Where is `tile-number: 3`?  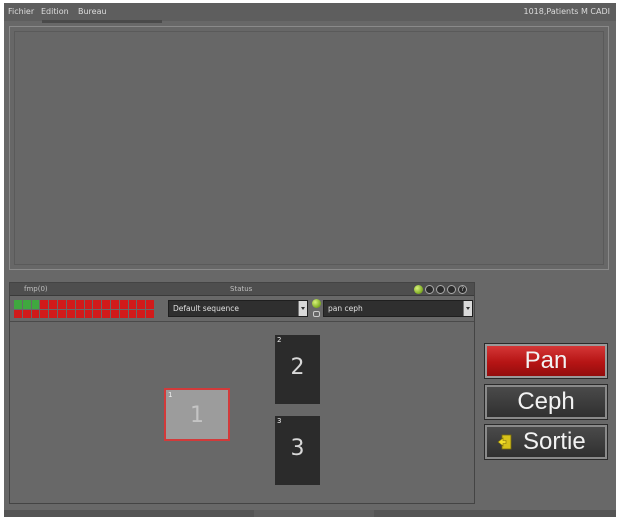
tile-number: 3 is located at coordinates (297, 448).